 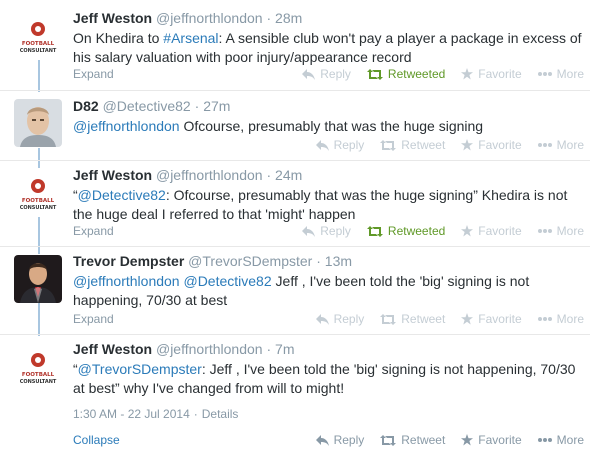 I want to click on username: @Detective82, so click(x=147, y=106).